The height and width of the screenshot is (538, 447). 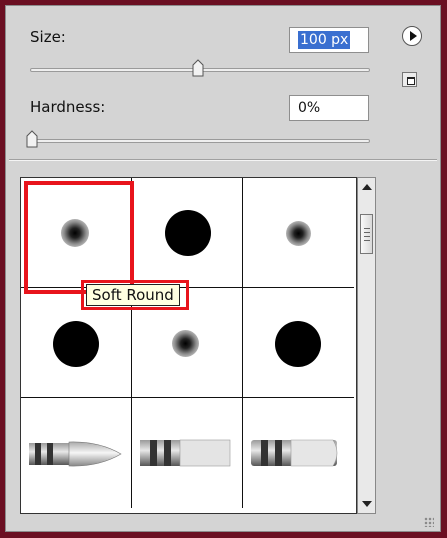 What do you see at coordinates (429, 522) in the screenshot?
I see `resize-grip-icon` at bounding box center [429, 522].